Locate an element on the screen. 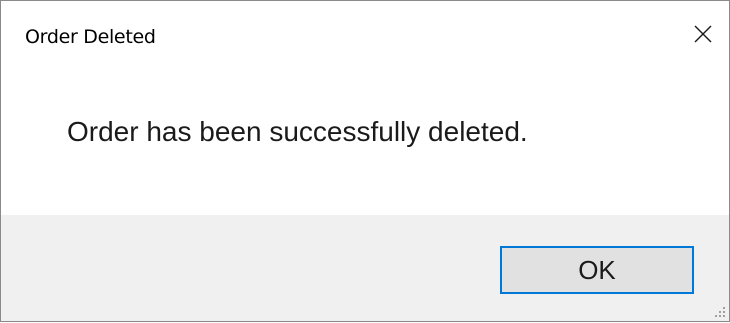  close-icon is located at coordinates (703, 34).